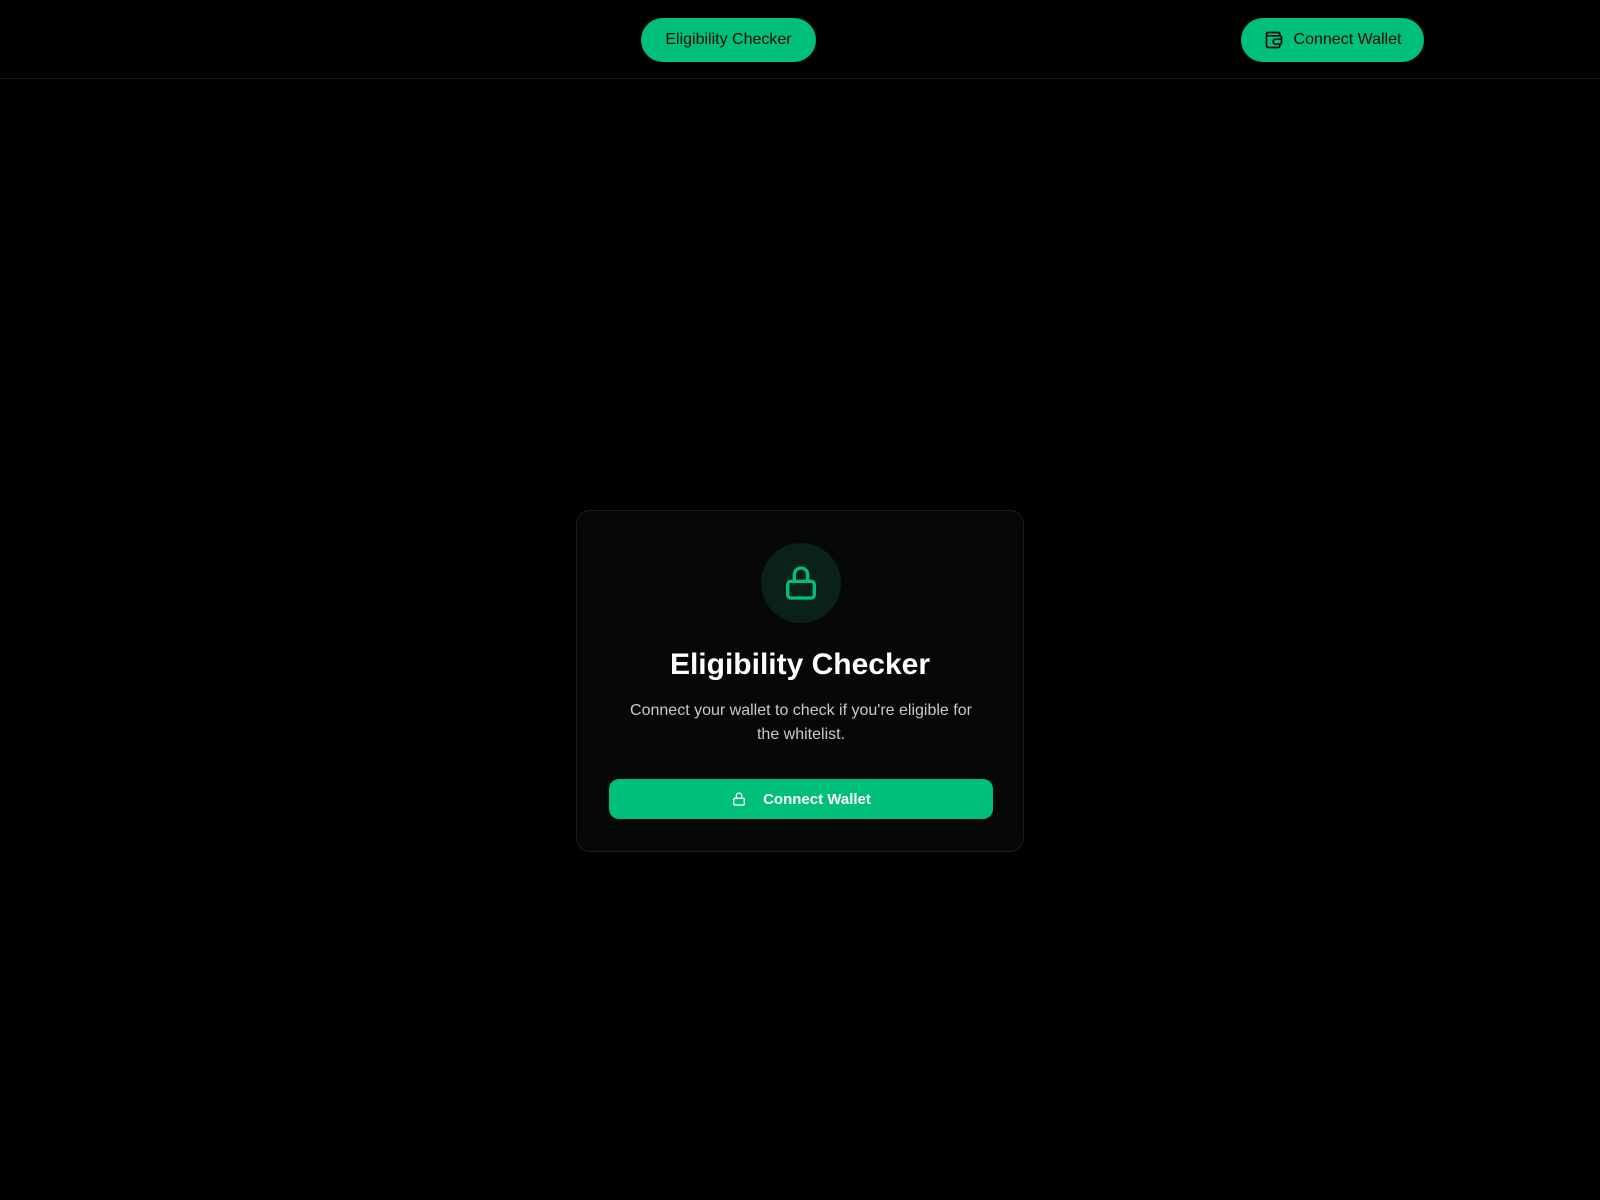 This screenshot has height=1200, width=1600. I want to click on connect-wallet-header-label: Connect Wallet, so click(1347, 39).